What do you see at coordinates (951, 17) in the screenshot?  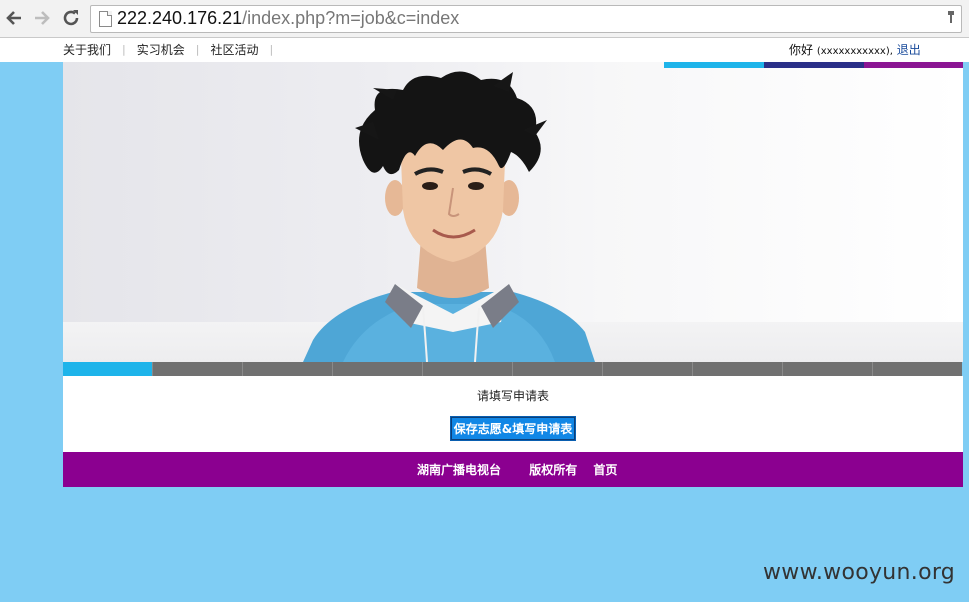 I see `wrench-icon` at bounding box center [951, 17].